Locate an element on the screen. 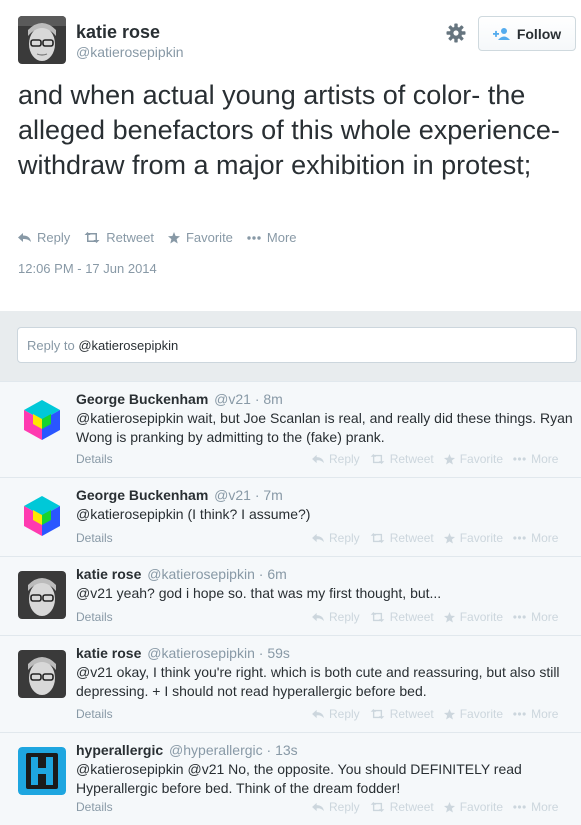  author-name: katie rose is located at coordinates (118, 32).